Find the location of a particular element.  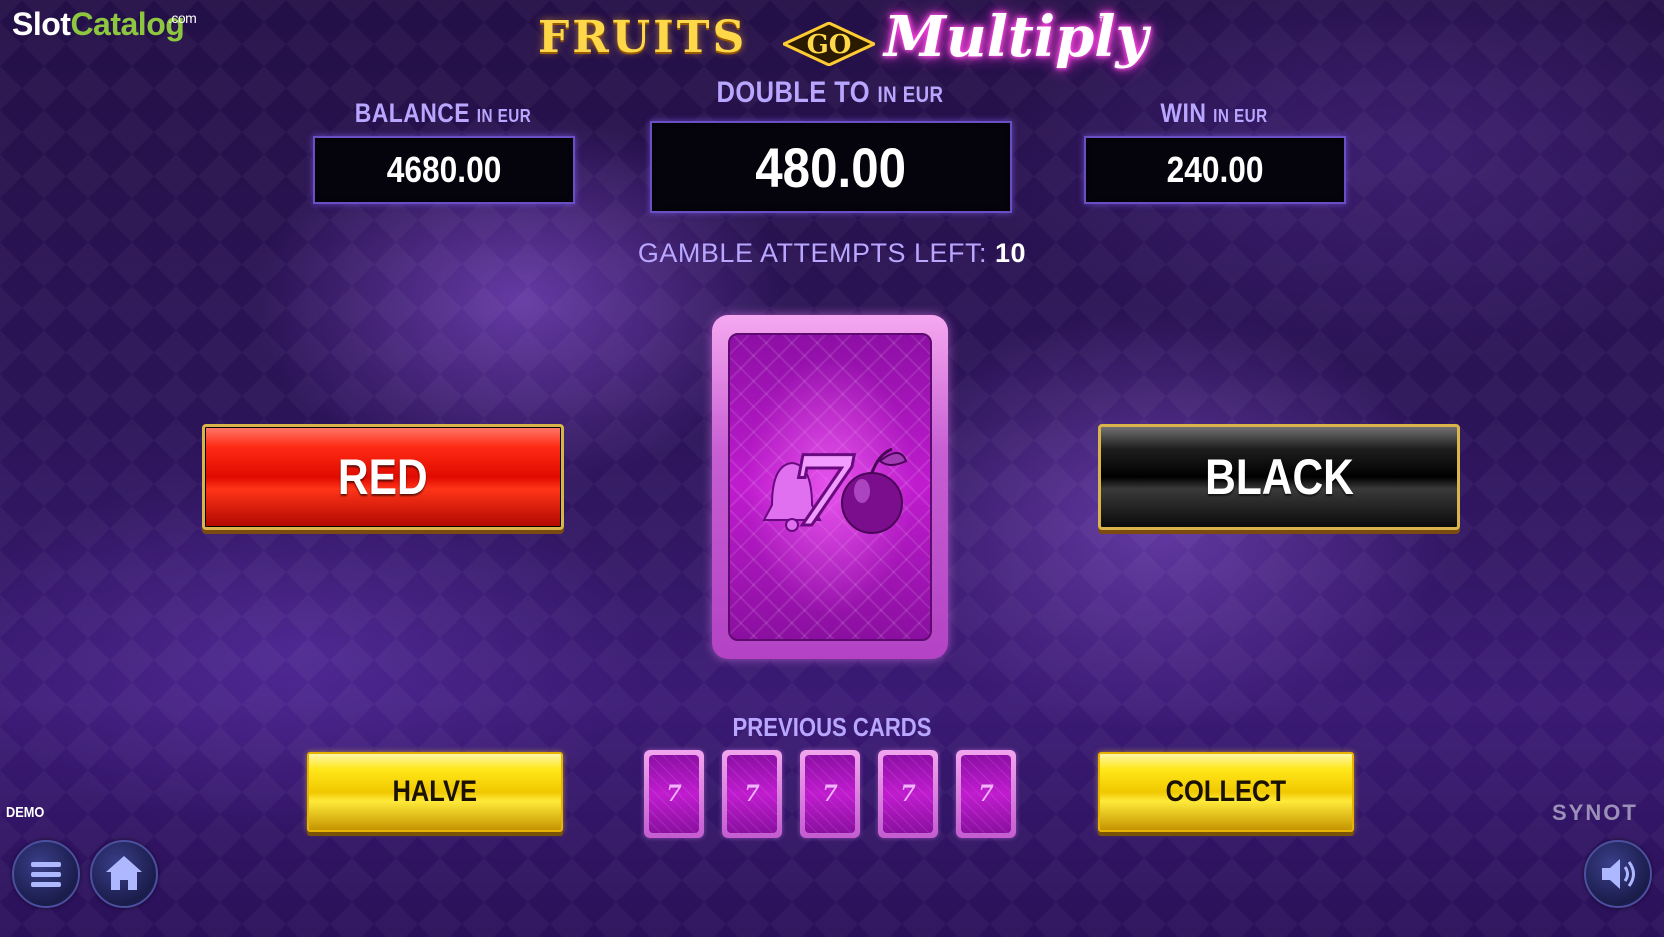

game-title-word2: GO is located at coordinates (829, 45).